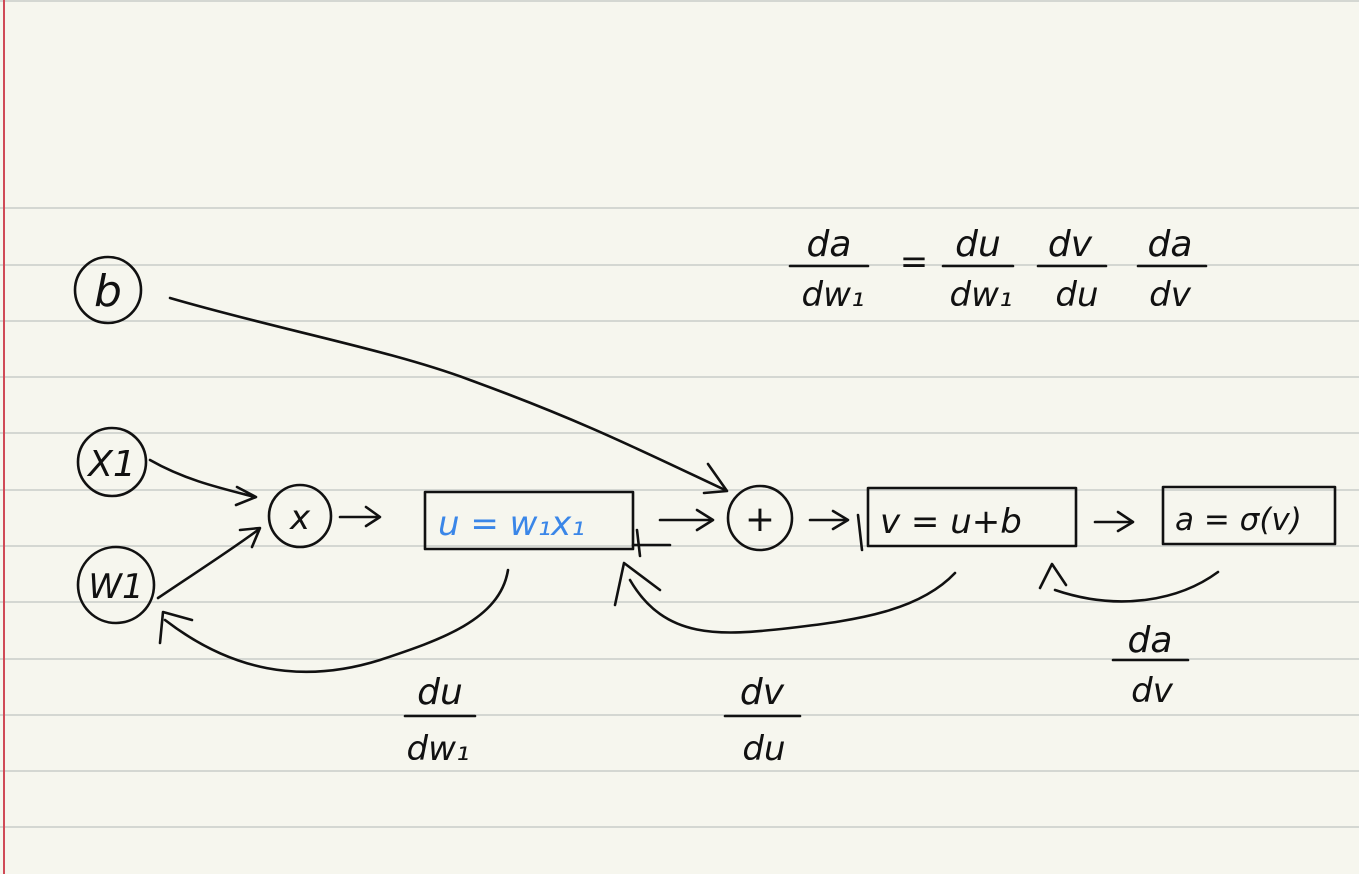  Describe the element at coordinates (914, 262) in the screenshot. I see `chain-equals-sign: =` at that location.